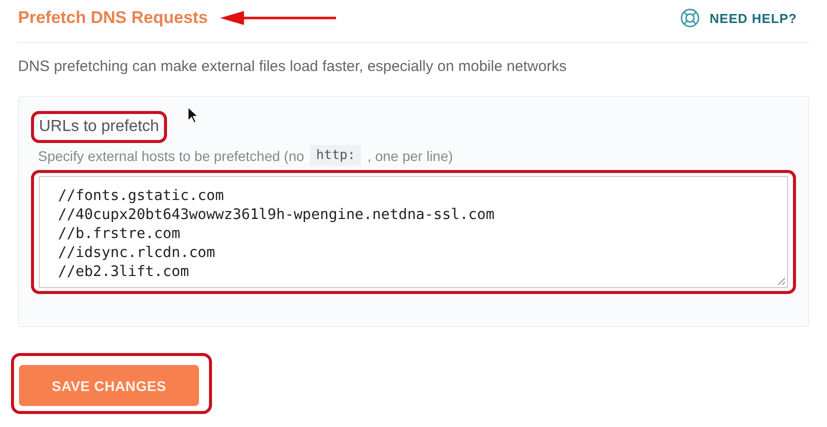  What do you see at coordinates (113, 18) in the screenshot?
I see `section-title: Prefetch DNS Requests` at bounding box center [113, 18].